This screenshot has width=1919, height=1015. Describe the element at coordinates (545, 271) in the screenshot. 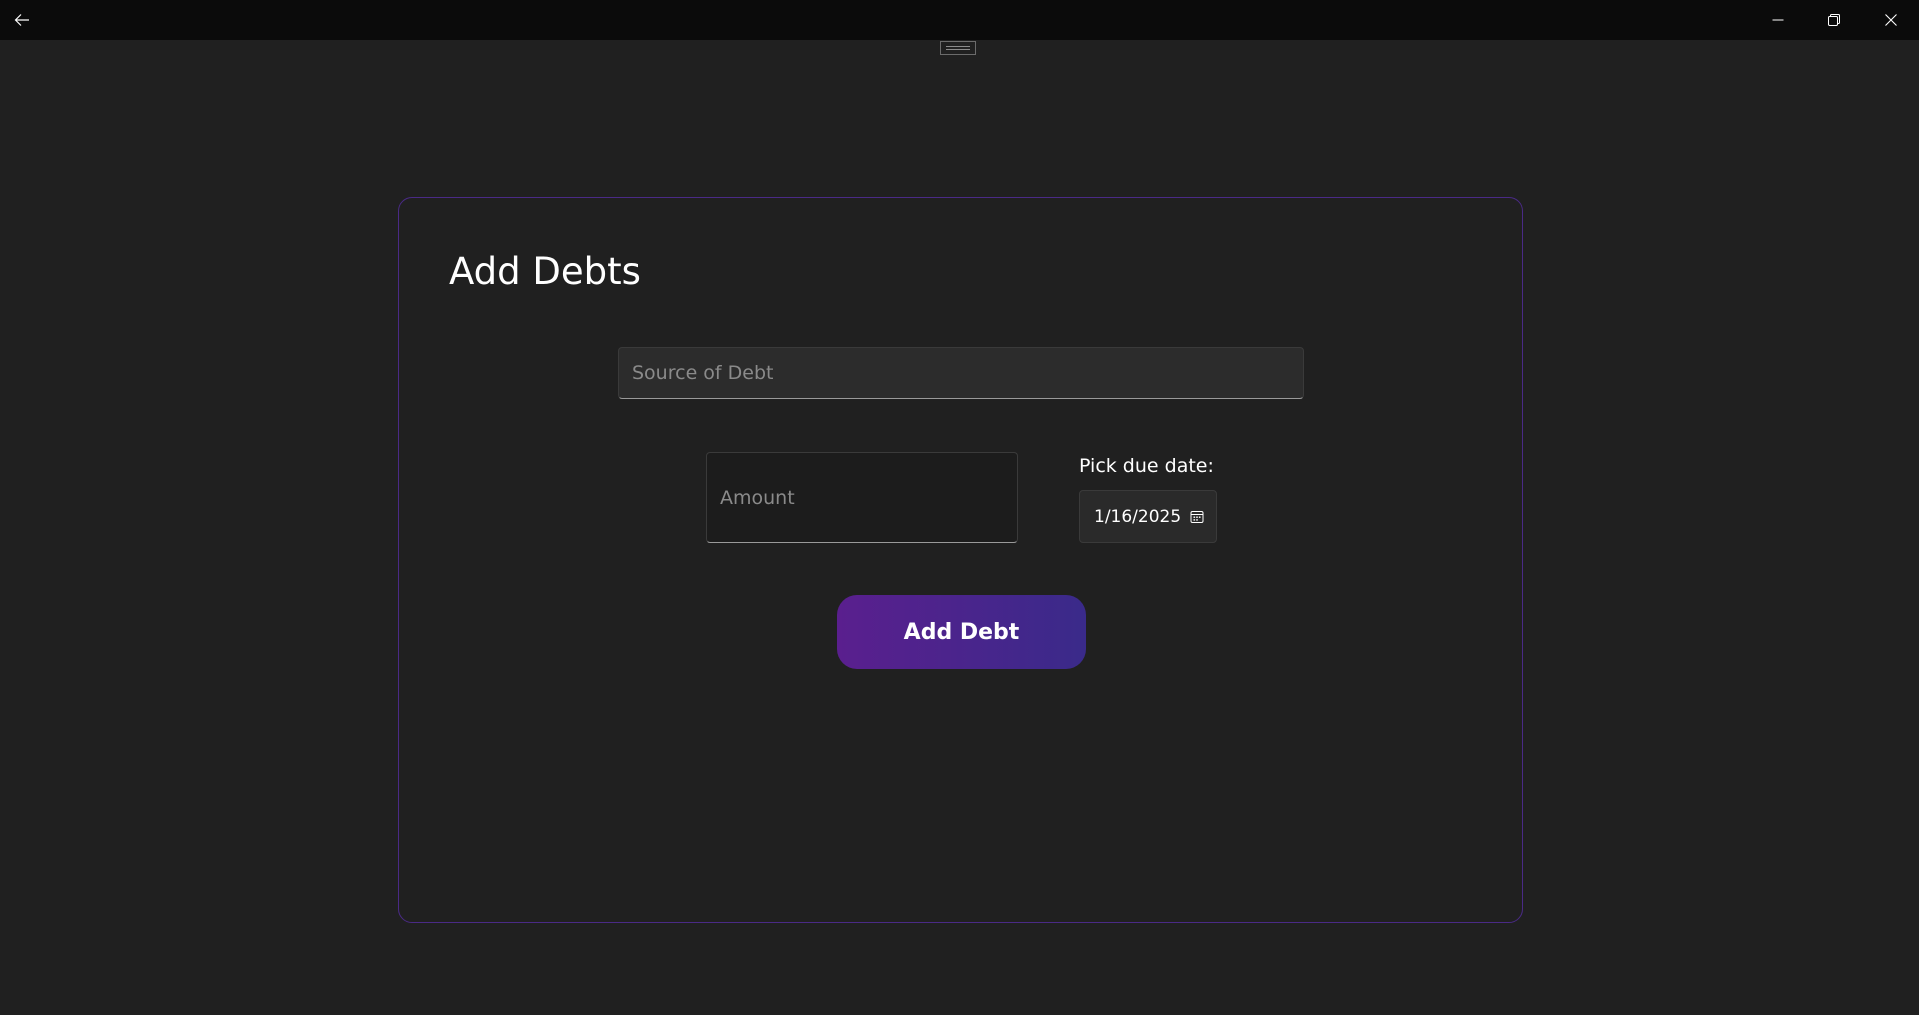

I see `page-title: Add Debts` at that location.